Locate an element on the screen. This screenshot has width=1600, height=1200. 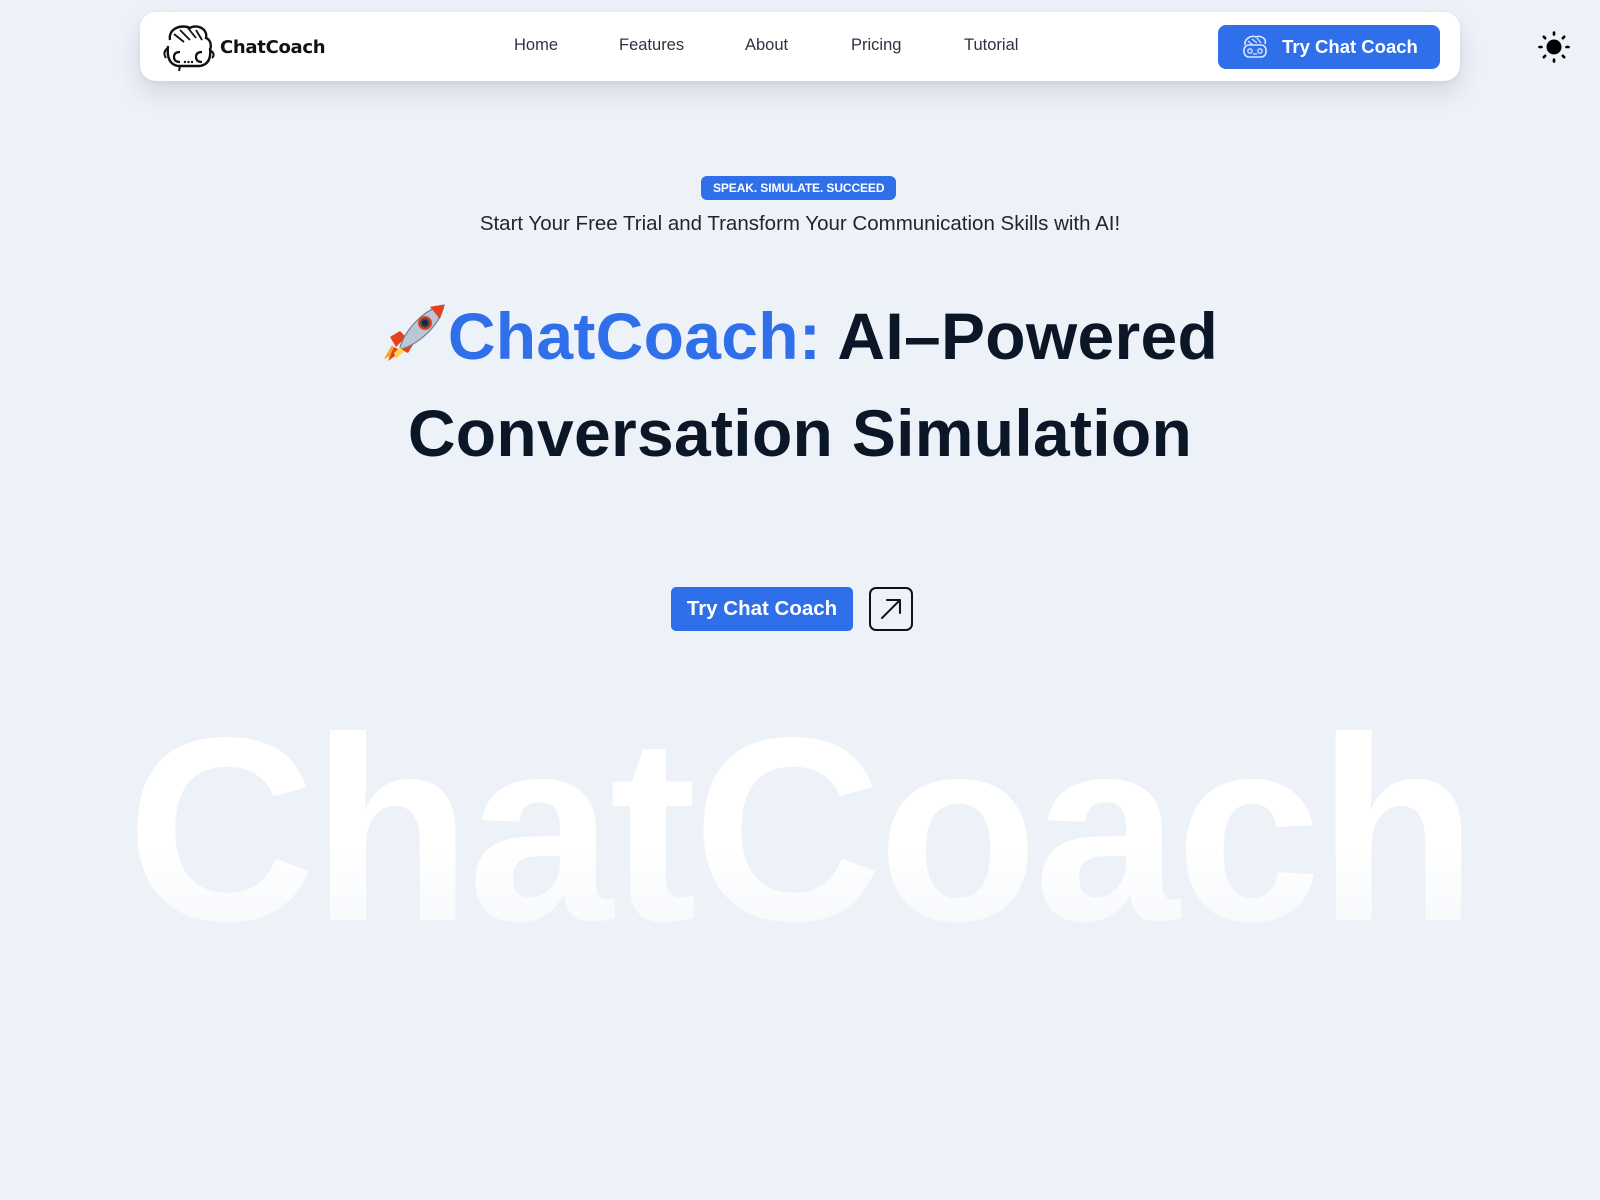
nav-try-chat-coach-button: Try Chat Coach is located at coordinates (1329, 47).